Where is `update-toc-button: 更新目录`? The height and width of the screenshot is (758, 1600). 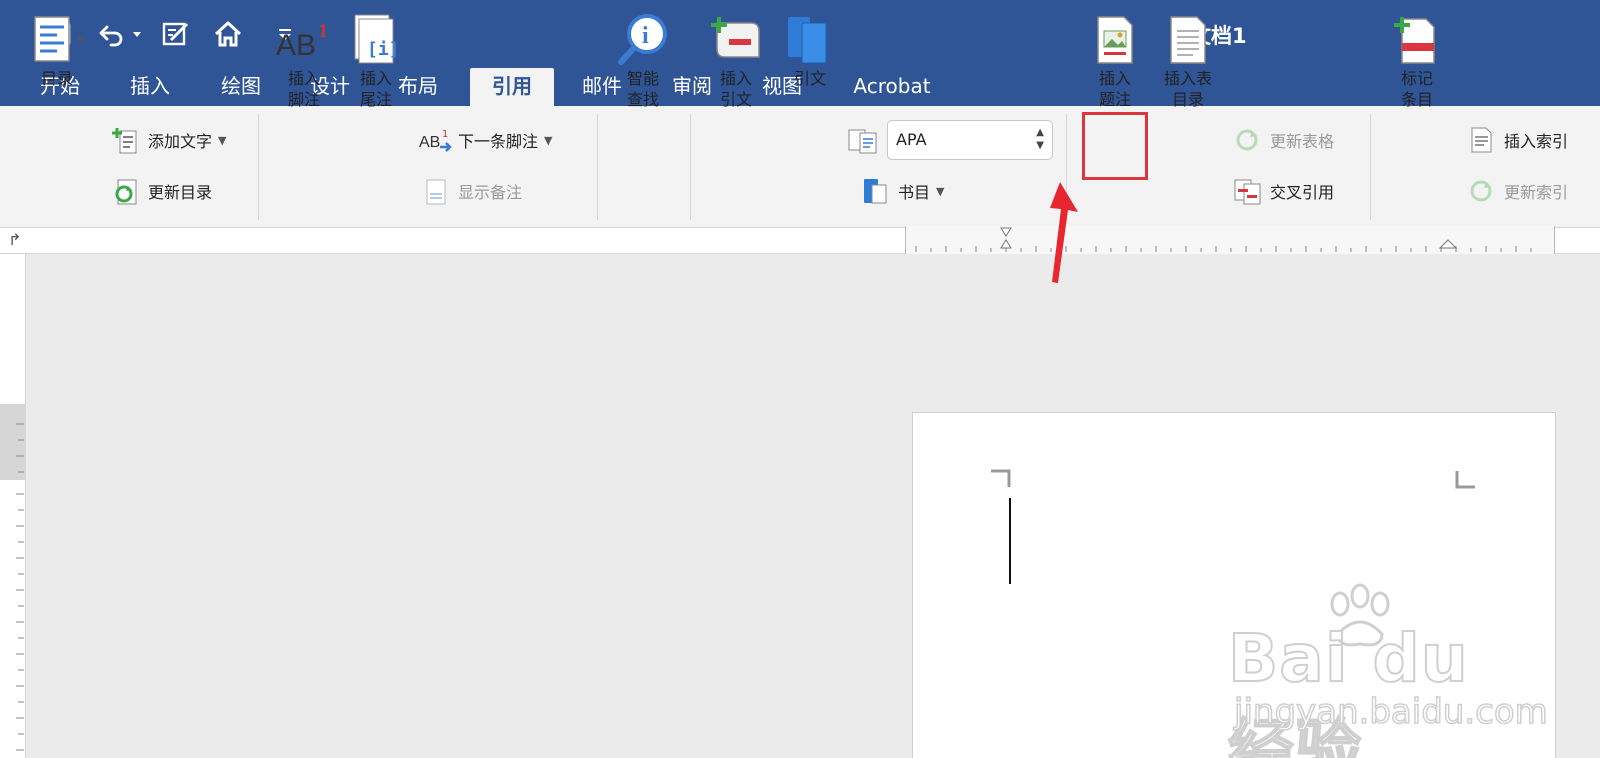 update-toc-button: 更新目录 is located at coordinates (160, 191).